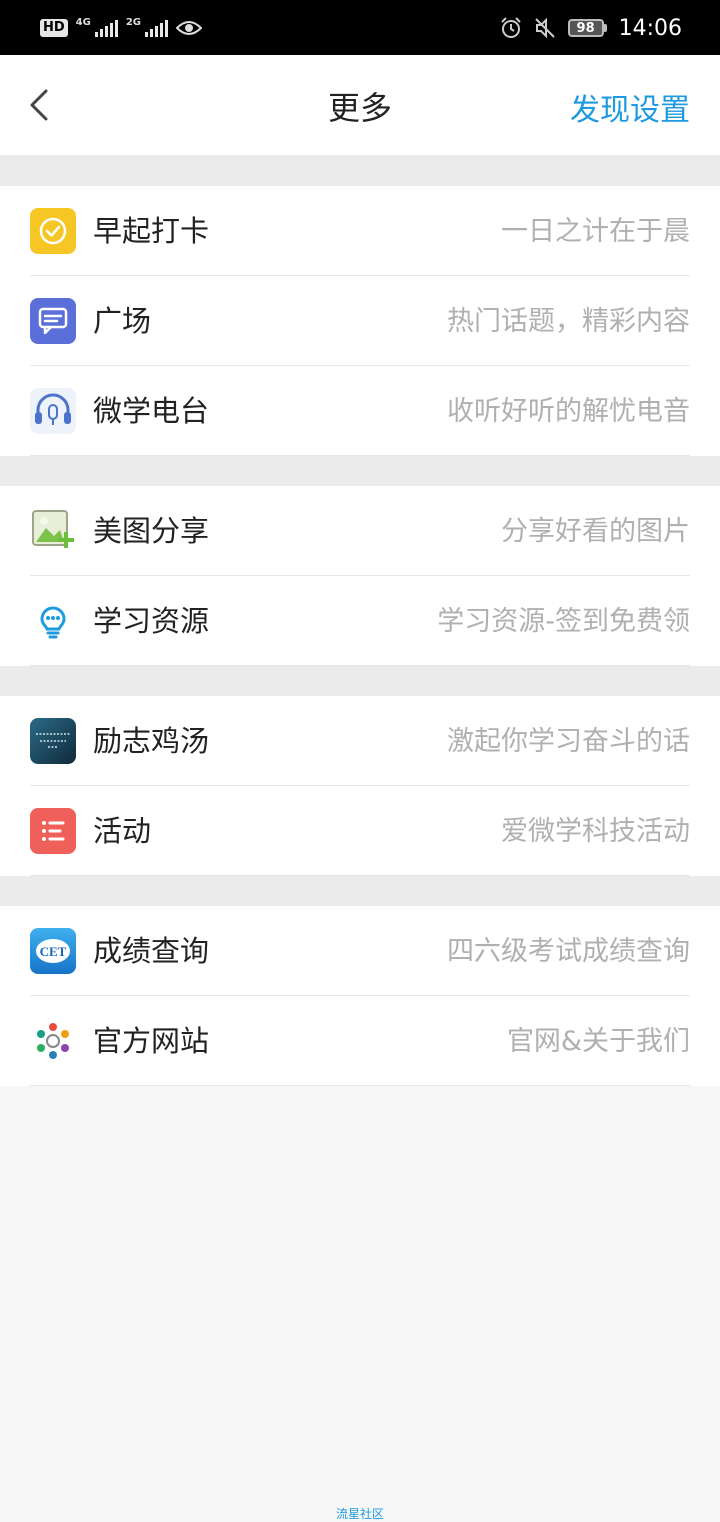 The width and height of the screenshot is (720, 1522). I want to click on battery-icon: 98, so click(587, 28).